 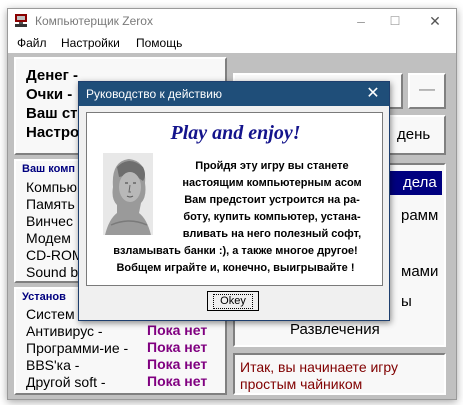 What do you see at coordinates (53, 132) in the screenshot?
I see `mood-label: Настро` at bounding box center [53, 132].